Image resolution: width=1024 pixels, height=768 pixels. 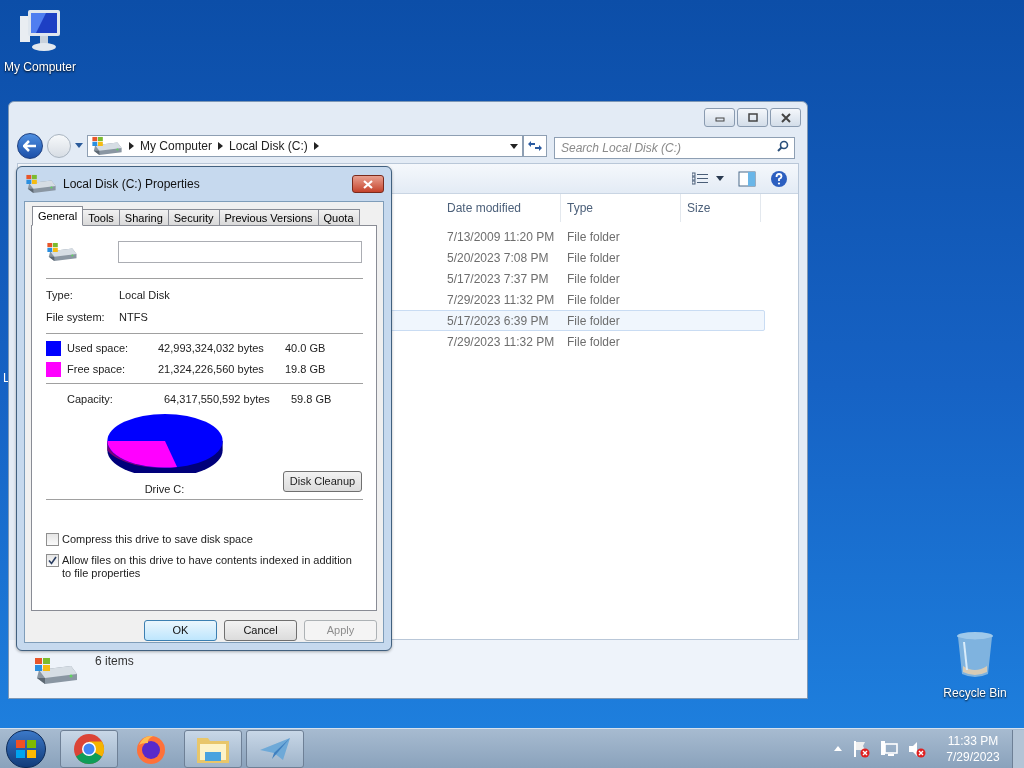 What do you see at coordinates (60, 295) in the screenshot?
I see `type-label: Type:` at bounding box center [60, 295].